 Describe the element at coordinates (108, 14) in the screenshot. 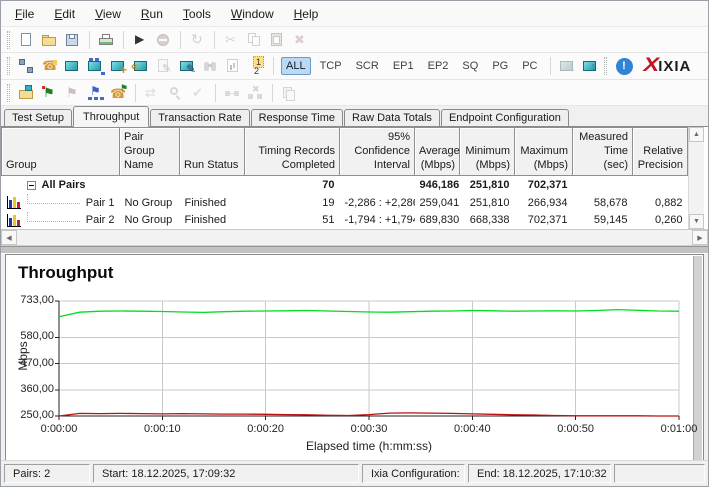

I see `menu-view: View` at that location.